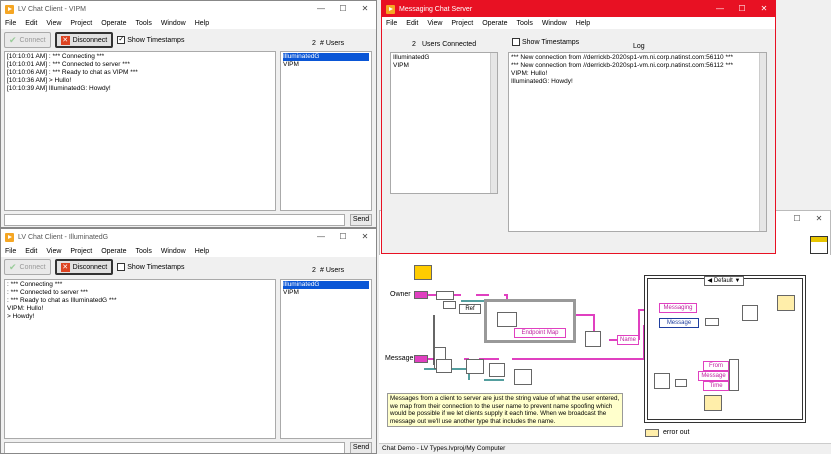 The height and width of the screenshot is (454, 831). What do you see at coordinates (542, 81) in the screenshot?
I see `log-line: IlluminatedG: Howdy!` at bounding box center [542, 81].